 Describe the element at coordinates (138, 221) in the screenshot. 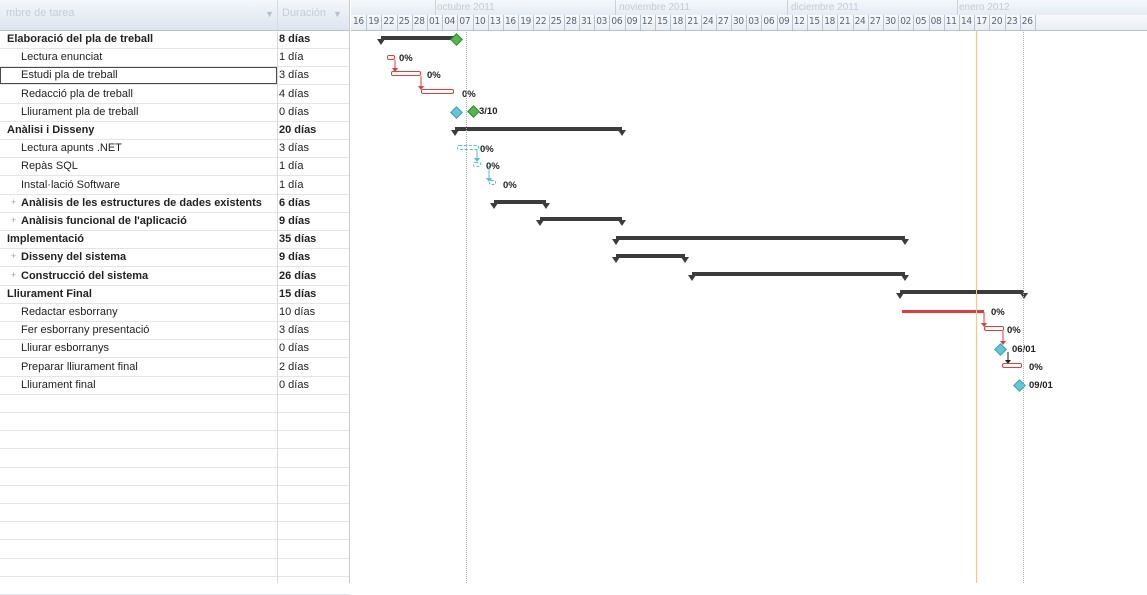

I see `task-name-cell: Anàlisis funcional de l'aplicació` at that location.